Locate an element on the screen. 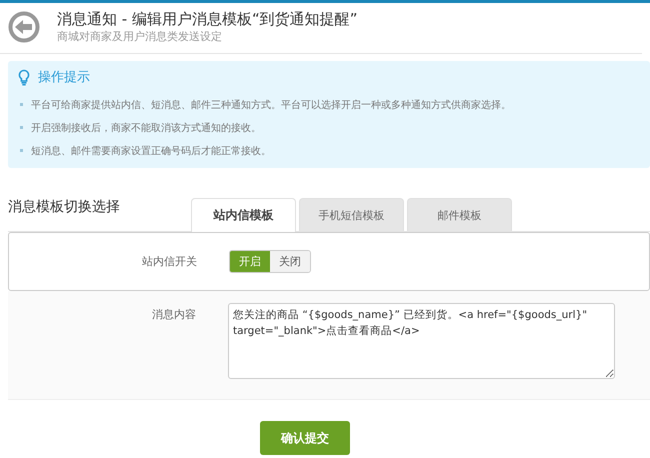  page-subtitle: 商城对商家及用户消息类发送设定 is located at coordinates (140, 37).